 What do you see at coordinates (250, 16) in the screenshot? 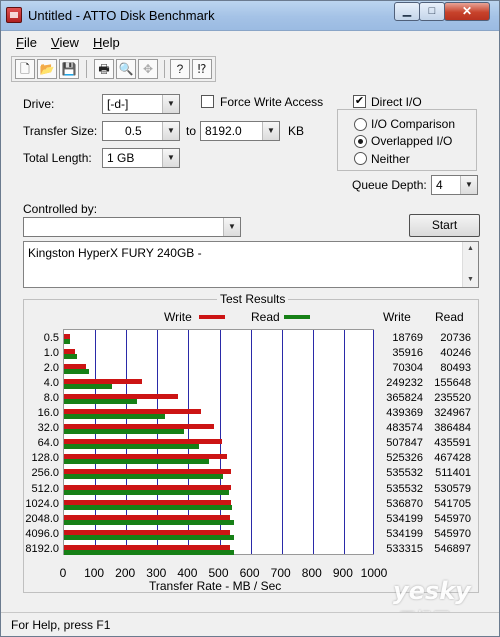
I see `title-bar: Untitled - ATTO Disk Benchmark ▁ □ ✕` at bounding box center [250, 16].